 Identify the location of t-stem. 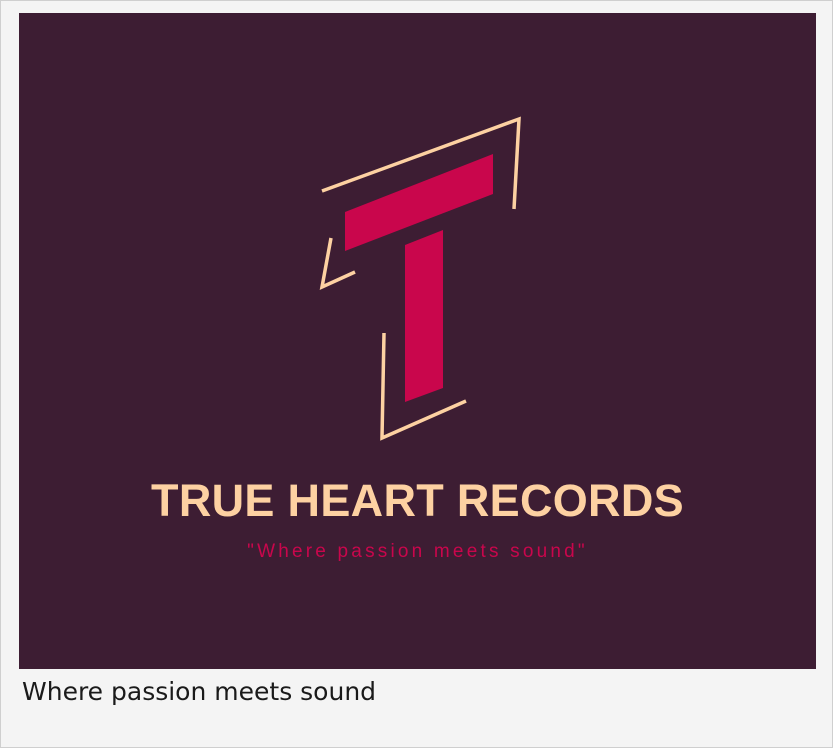
(424, 316).